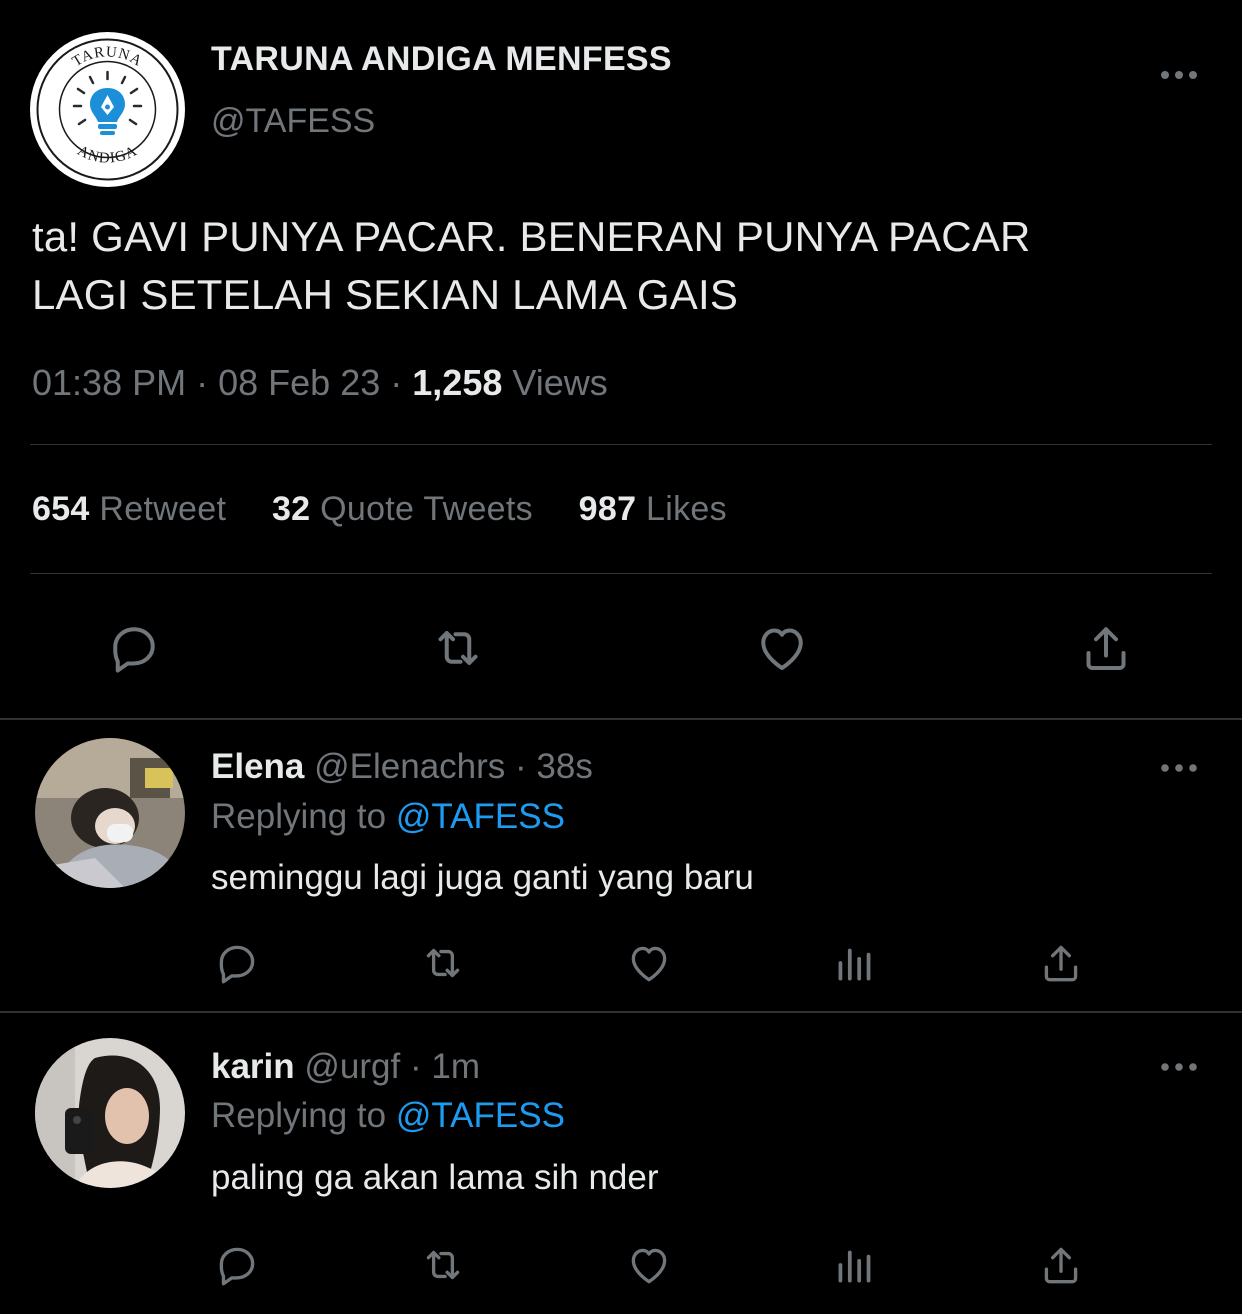 The image size is (1242, 1314). What do you see at coordinates (482, 877) in the screenshot?
I see `reply-text: seminggu lagi juga ganti yang baru` at bounding box center [482, 877].